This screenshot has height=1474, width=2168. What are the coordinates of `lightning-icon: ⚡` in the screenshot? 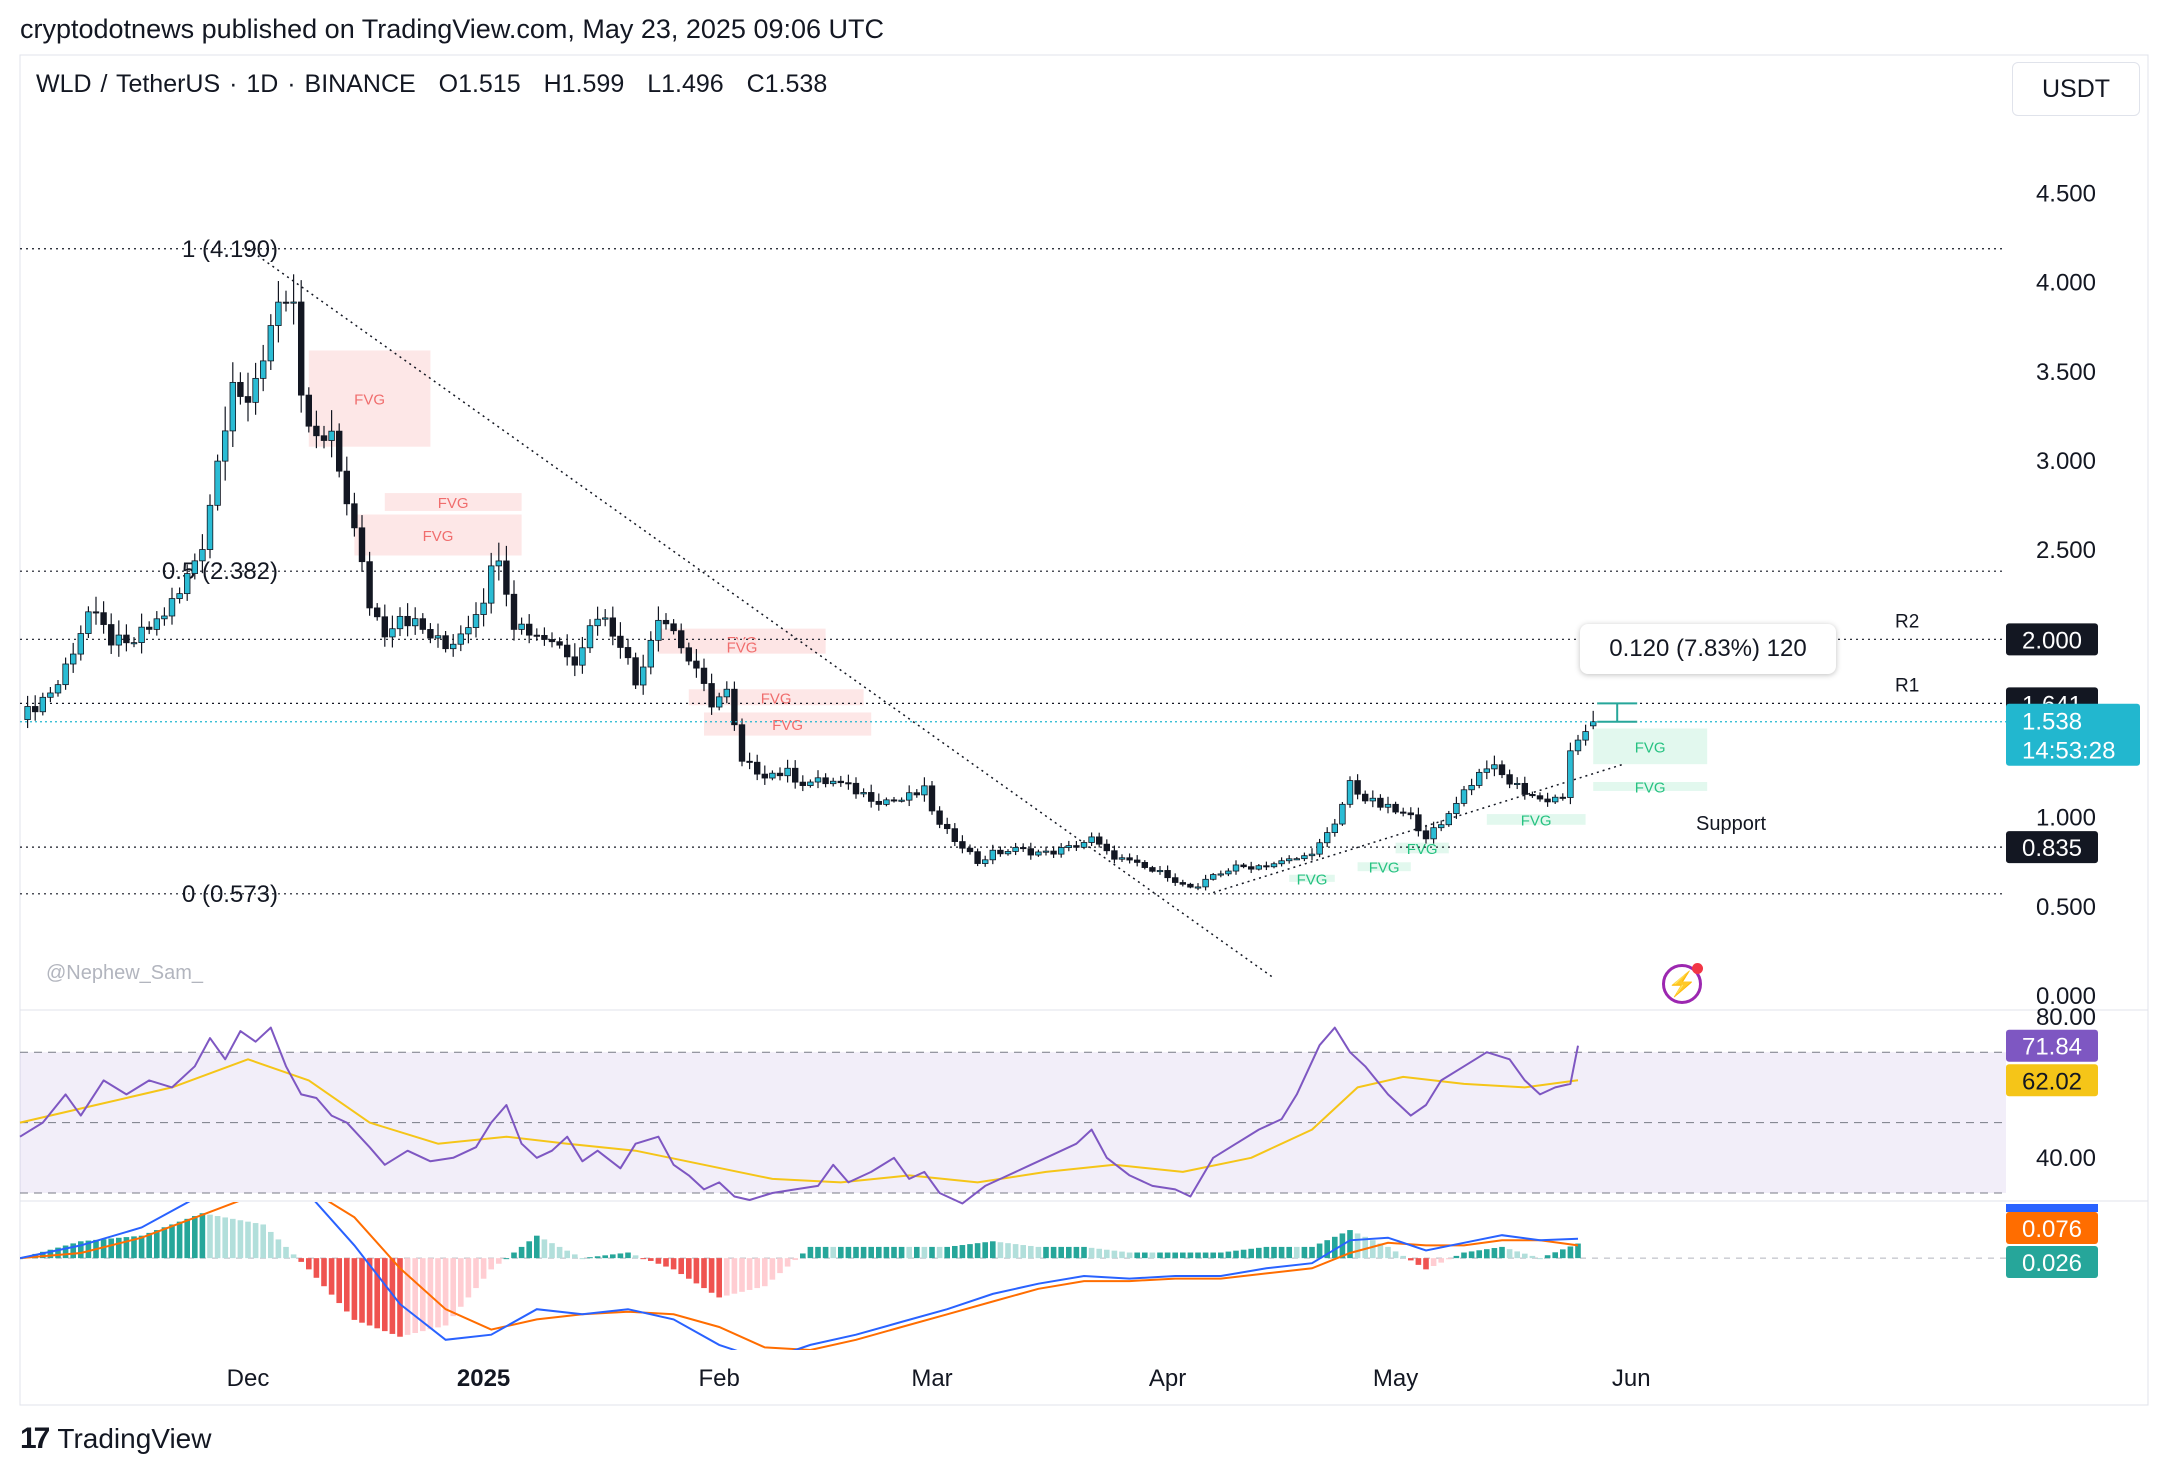 It's located at (1682, 983).